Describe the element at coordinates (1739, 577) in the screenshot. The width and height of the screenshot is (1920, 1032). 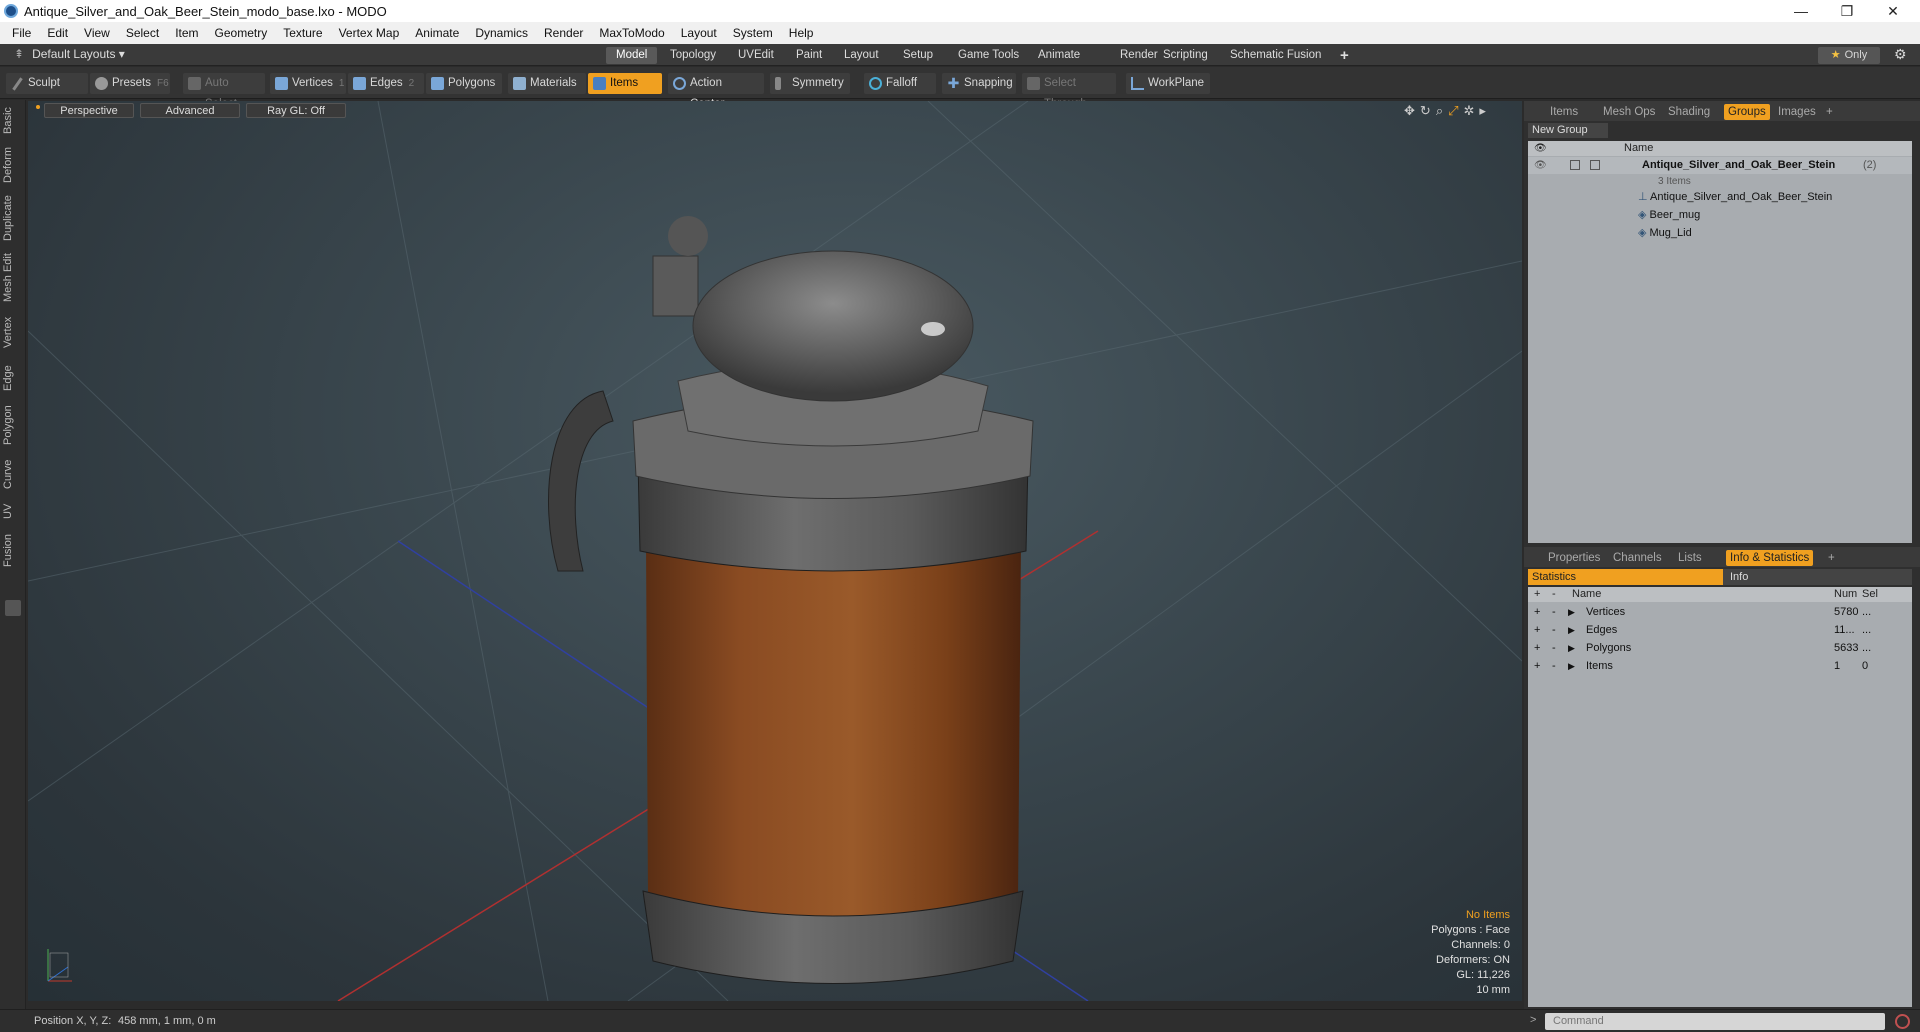
I see `info-subtab: Info` at that location.